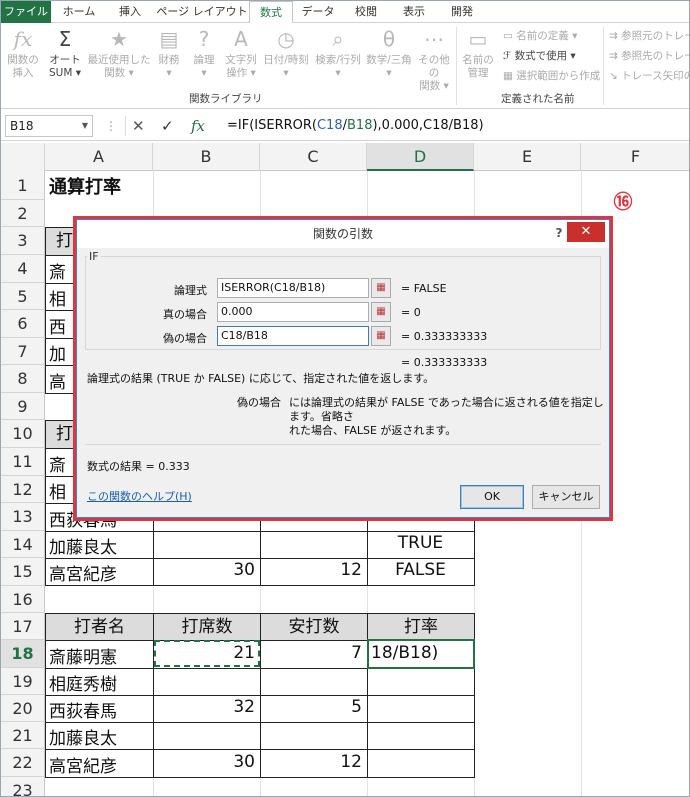  What do you see at coordinates (23, 599) in the screenshot?
I see `row-header: 16` at bounding box center [23, 599].